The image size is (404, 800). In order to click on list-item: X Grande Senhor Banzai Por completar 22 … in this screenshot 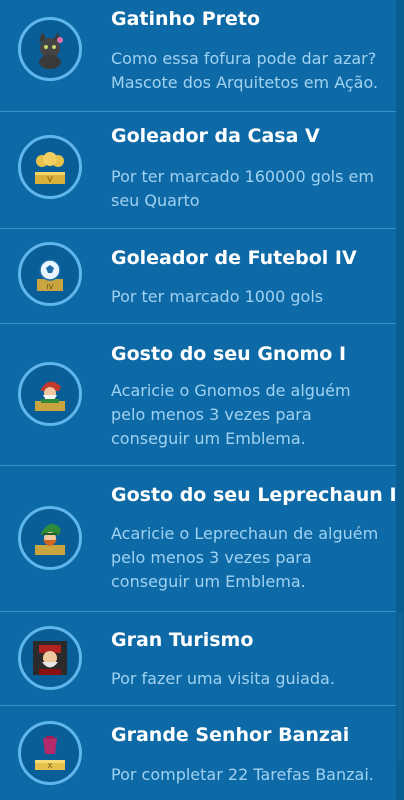, I will do `click(198, 753)`.